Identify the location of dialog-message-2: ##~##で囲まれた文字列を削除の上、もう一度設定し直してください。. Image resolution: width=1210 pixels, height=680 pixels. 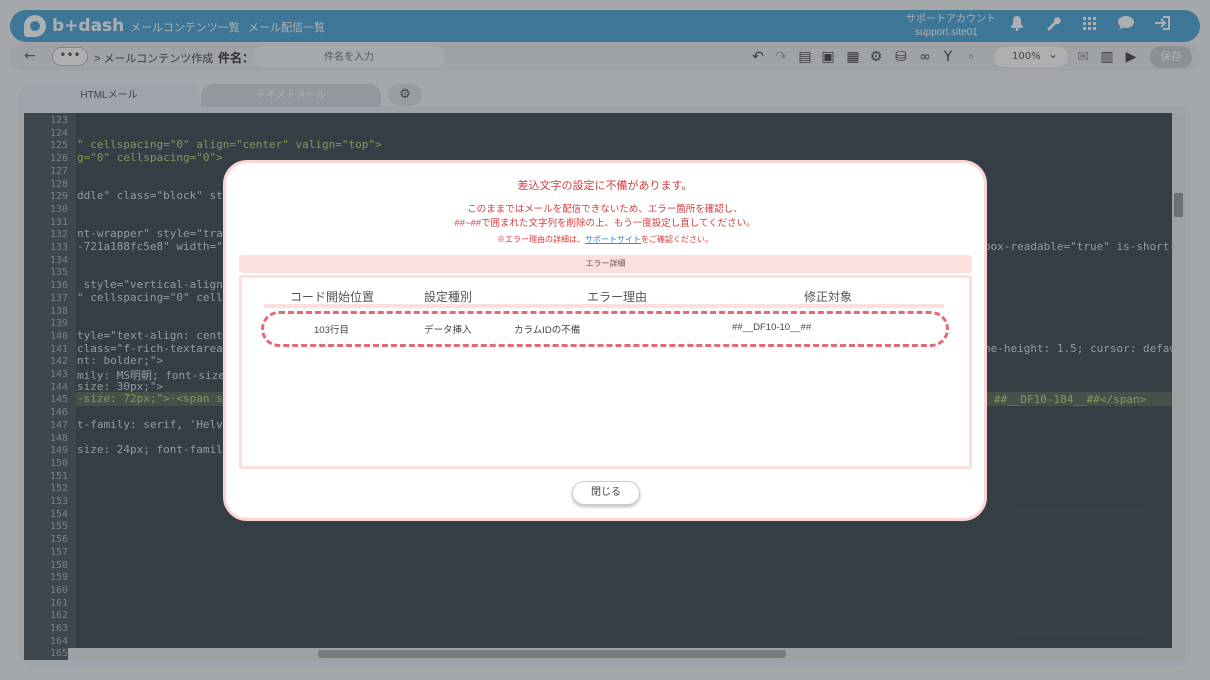
(605, 223).